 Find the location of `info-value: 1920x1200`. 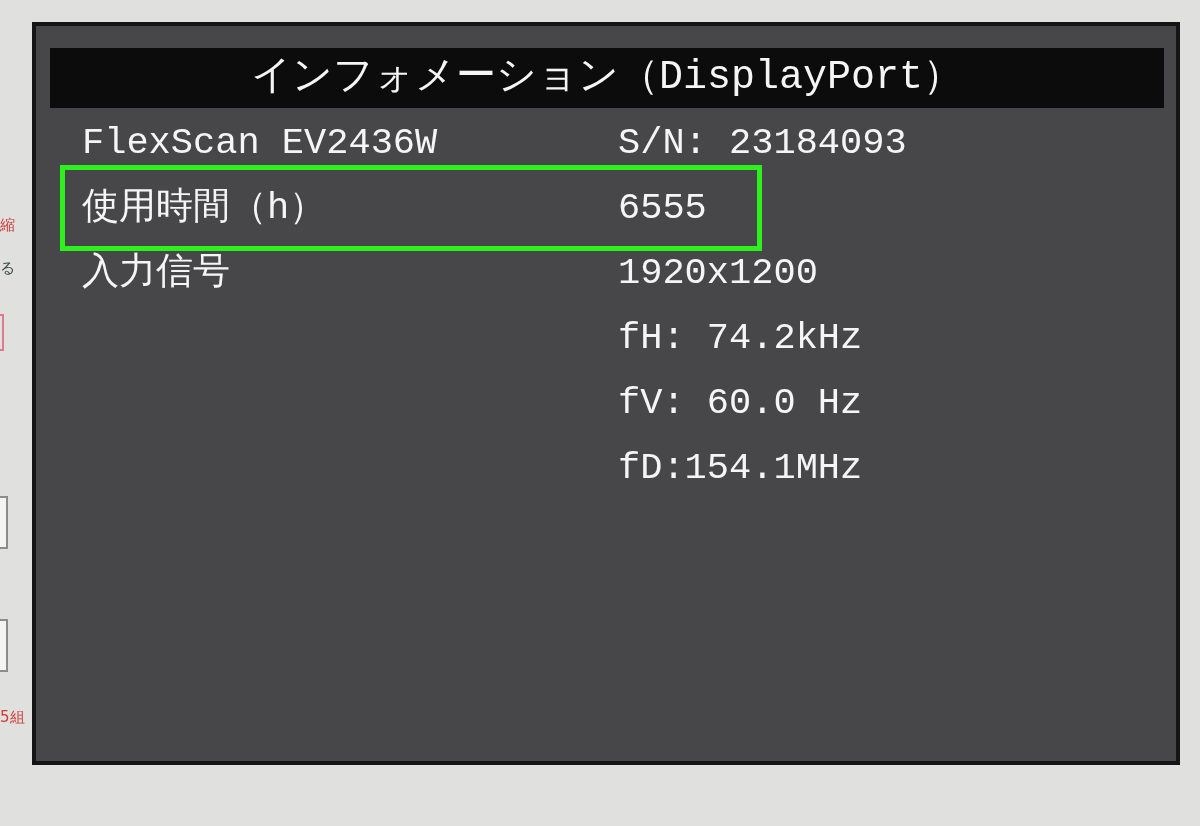

info-value: 1920x1200 is located at coordinates (718, 273).